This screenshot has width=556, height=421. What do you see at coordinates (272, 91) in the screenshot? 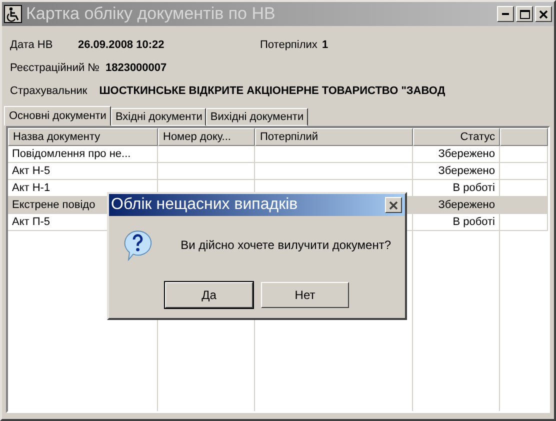
I see `field-value: ШОСТКИНСЬКЕ ВІДКРИТЕ АКЦІОНЕРНЕ ТОВАРИСТВО "ЗАВОД` at bounding box center [272, 91].